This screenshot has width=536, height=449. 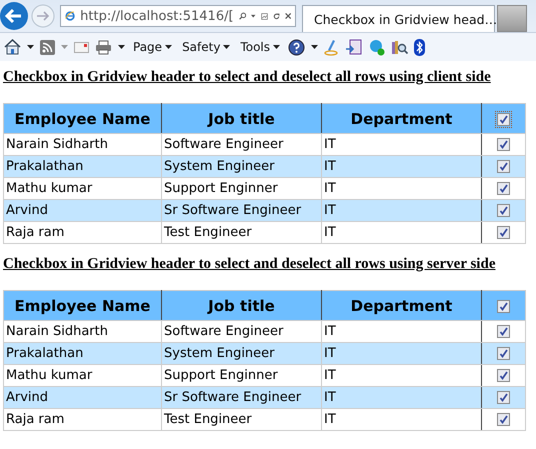 I want to click on search-icon, so click(x=242, y=16).